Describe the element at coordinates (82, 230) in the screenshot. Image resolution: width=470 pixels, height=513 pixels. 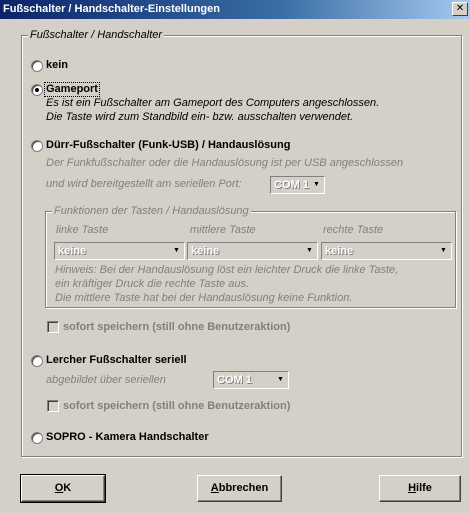
I see `left-key-label: linke Taste` at that location.